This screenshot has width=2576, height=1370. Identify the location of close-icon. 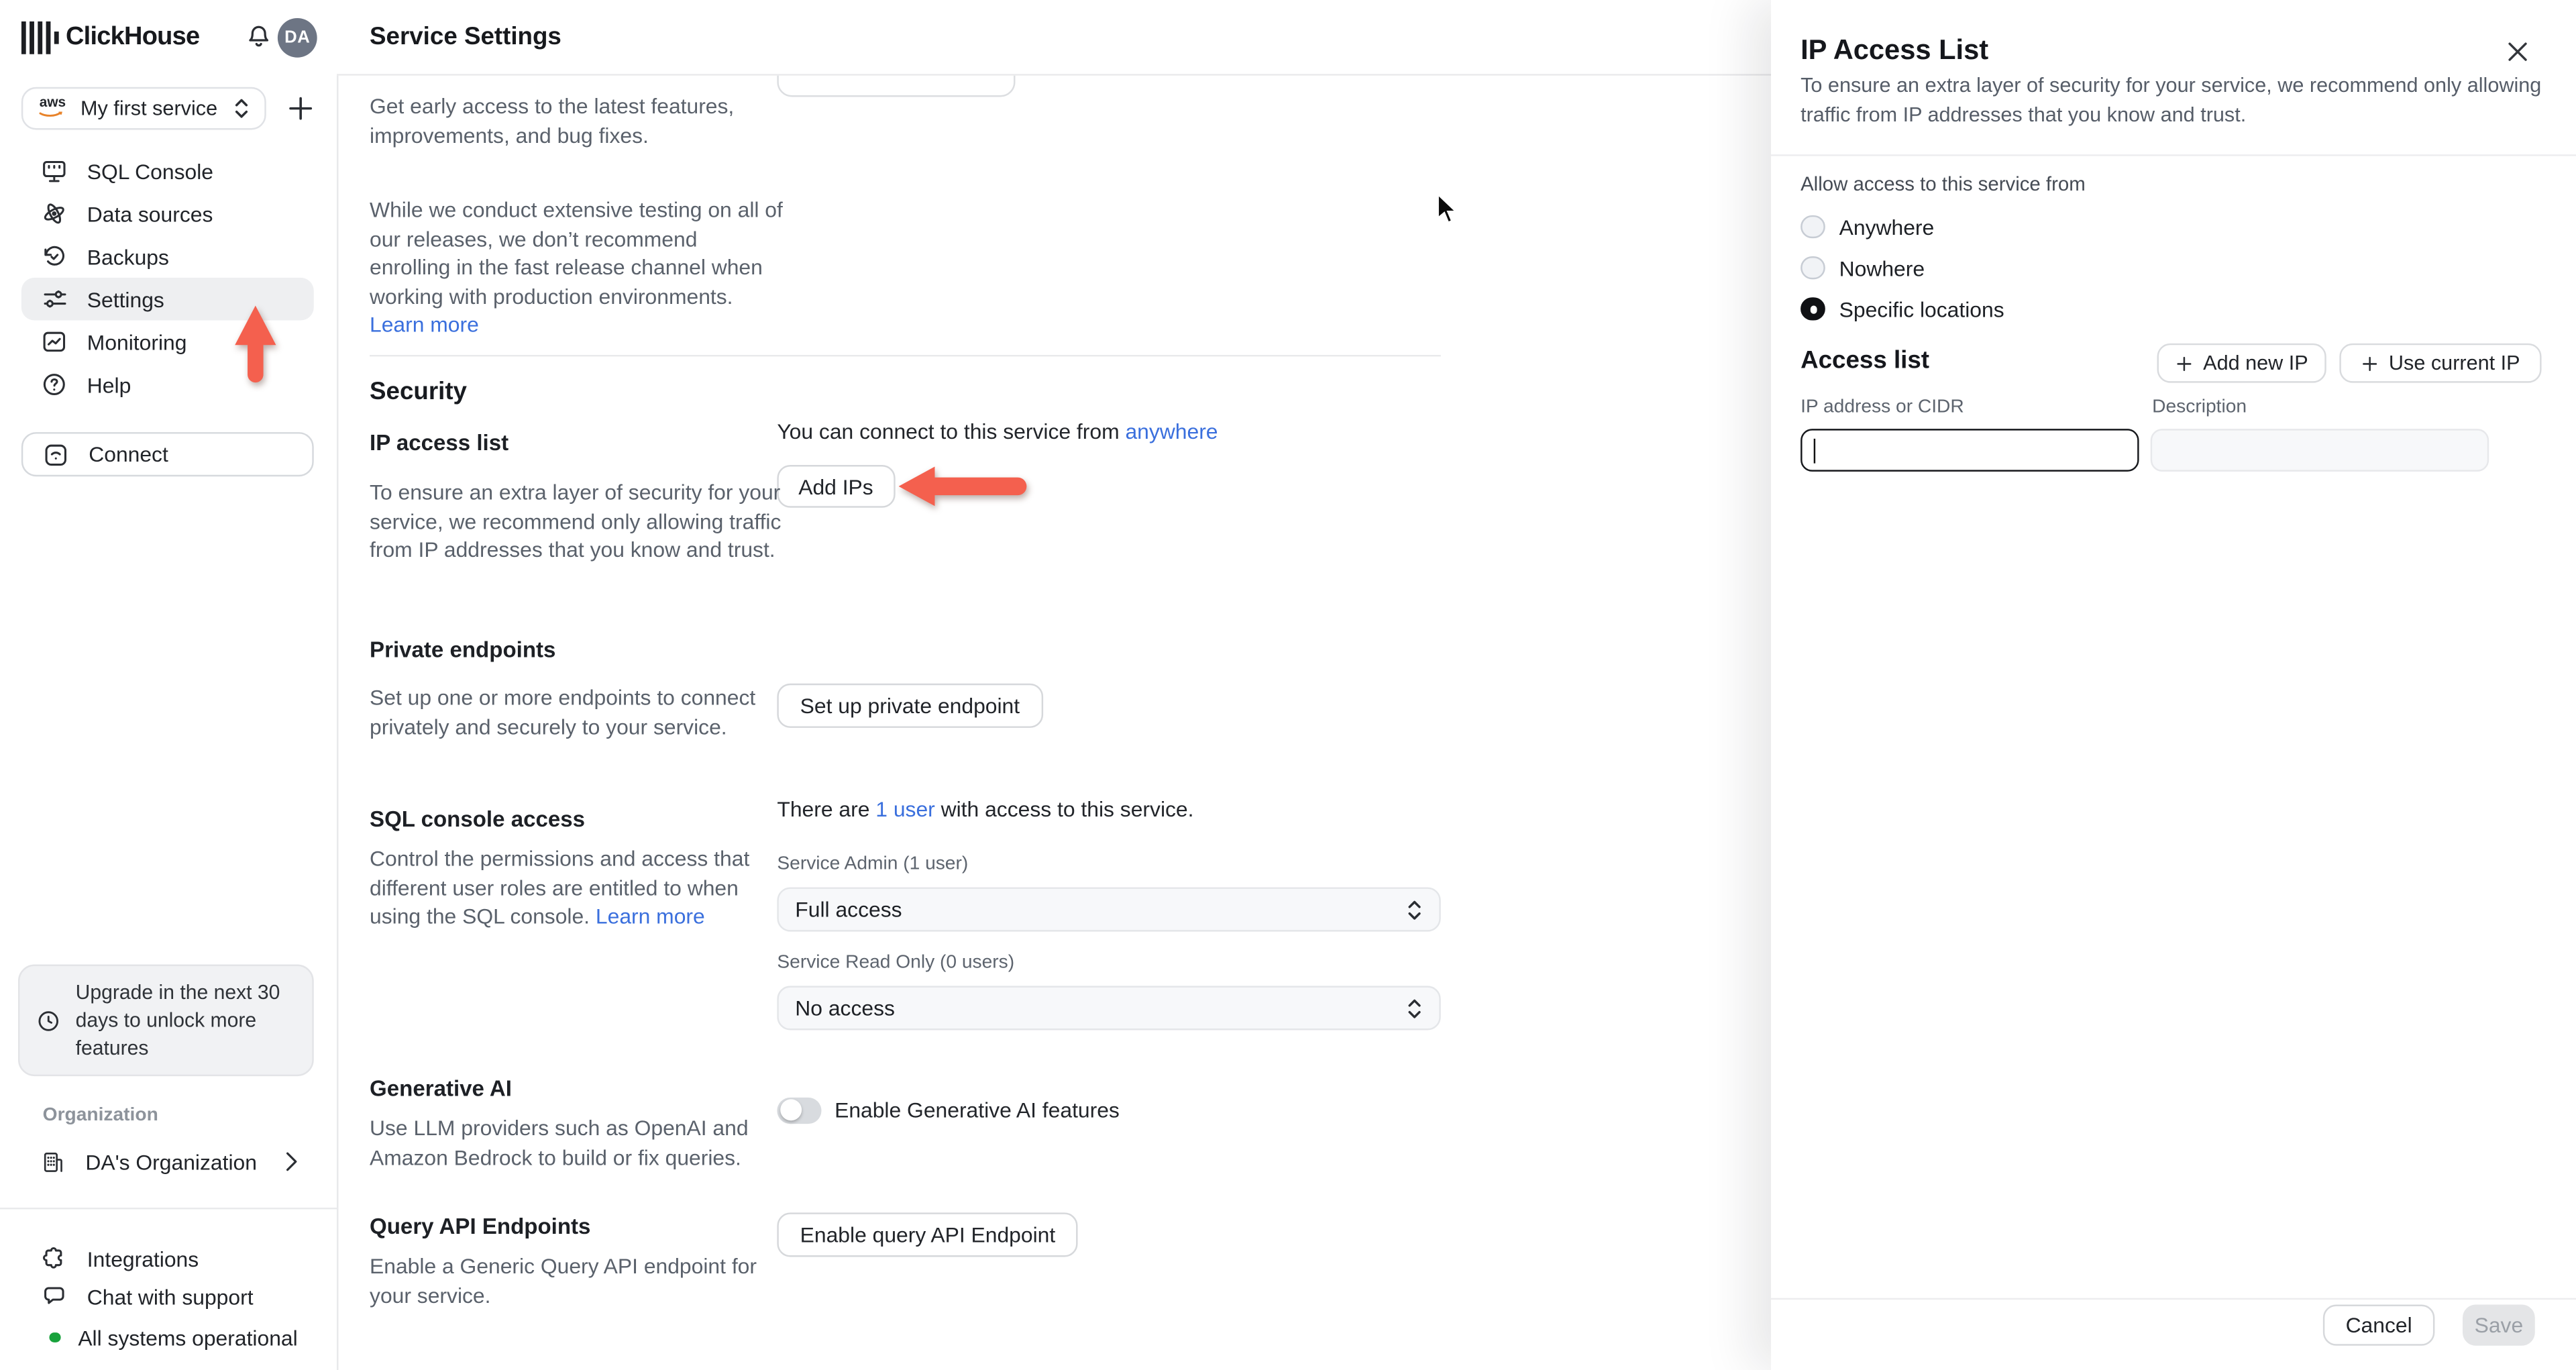
(2517, 51).